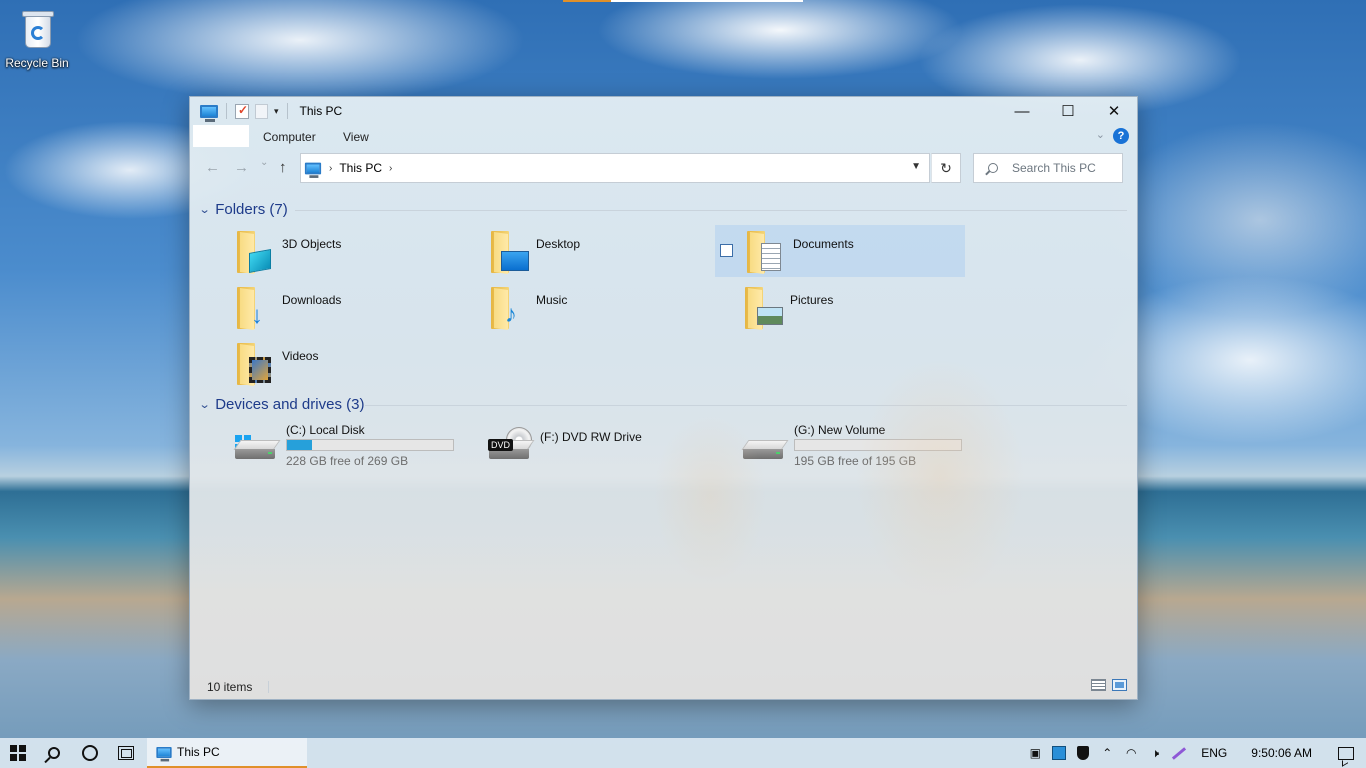 The height and width of the screenshot is (768, 1366). Describe the element at coordinates (845, 307) in the screenshot. I see `folder-tile-pictures: Pictures` at that location.